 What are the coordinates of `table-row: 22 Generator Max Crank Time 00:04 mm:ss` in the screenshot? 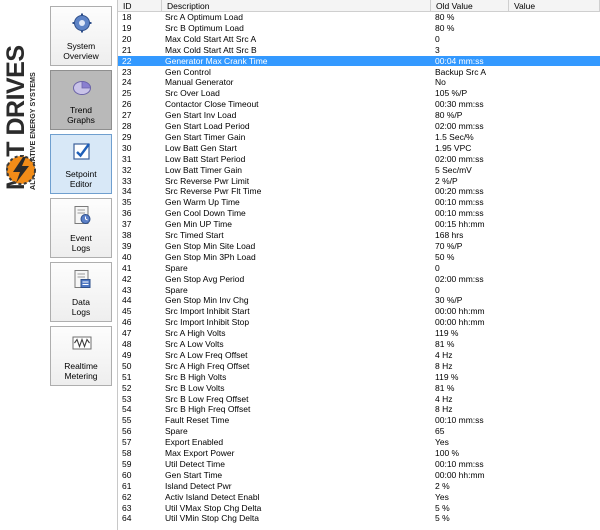 It's located at (359, 61).